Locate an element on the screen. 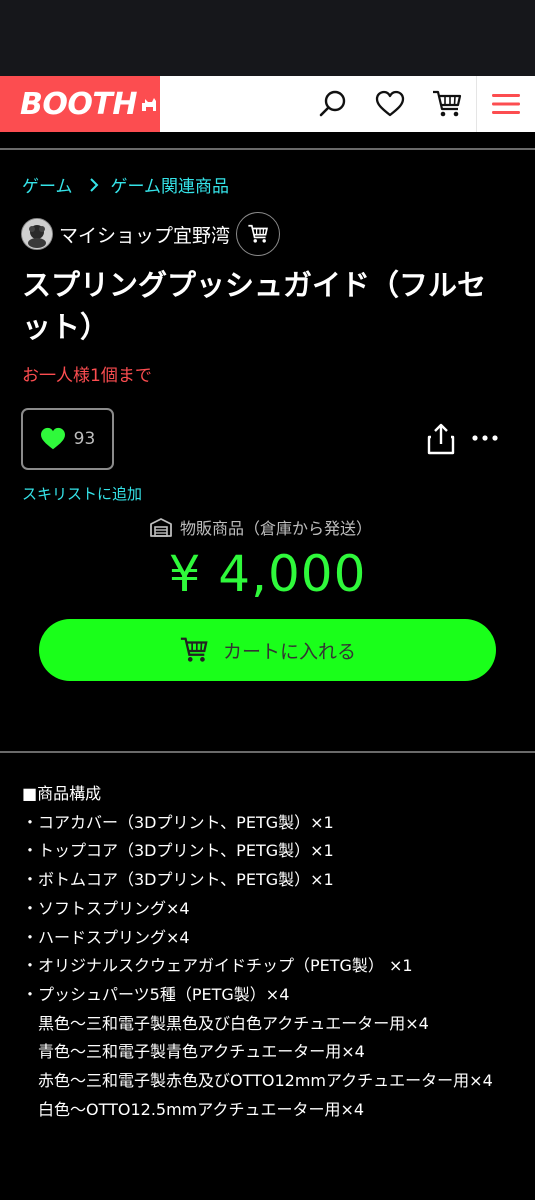 The height and width of the screenshot is (1200, 535). description-line: ・オリジナルスクウェアガイドチップ（PETG製） ×1 is located at coordinates (217, 966).